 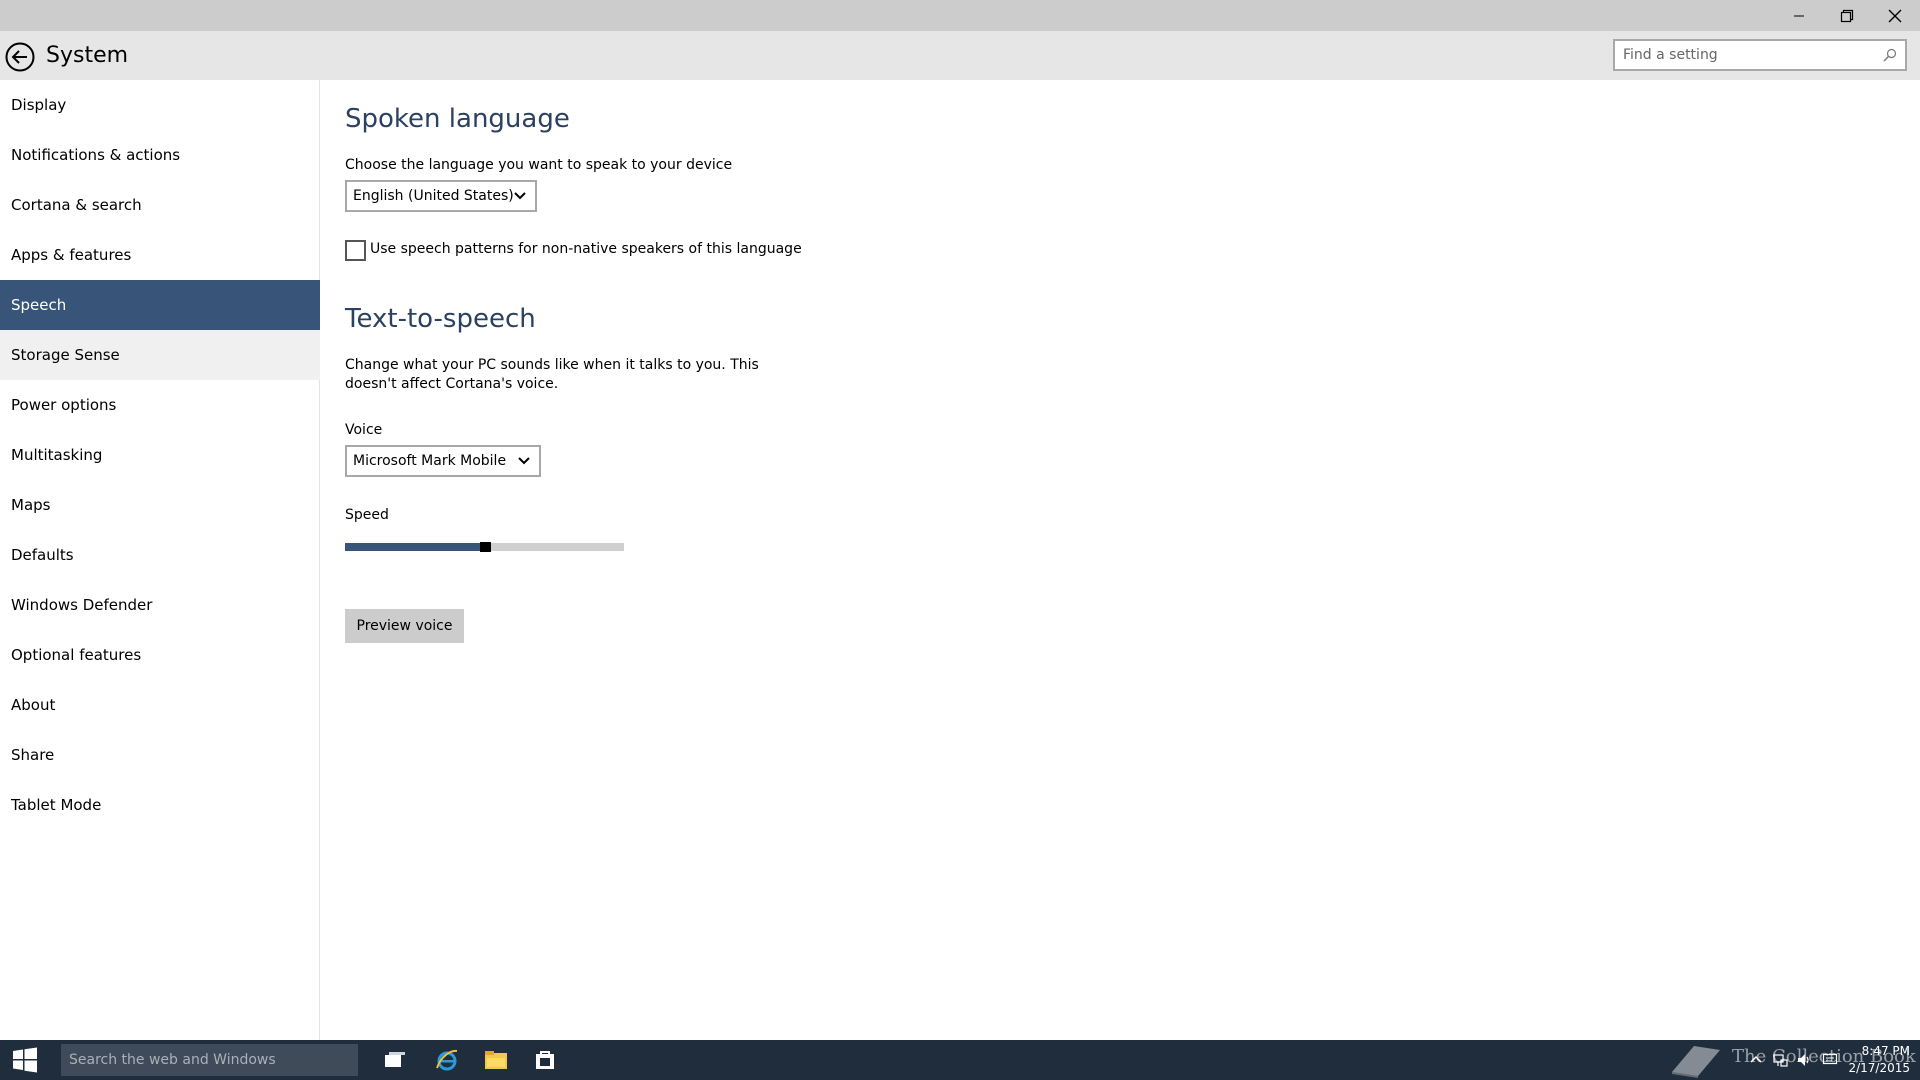 I want to click on speed-label: Speed, so click(x=367, y=515).